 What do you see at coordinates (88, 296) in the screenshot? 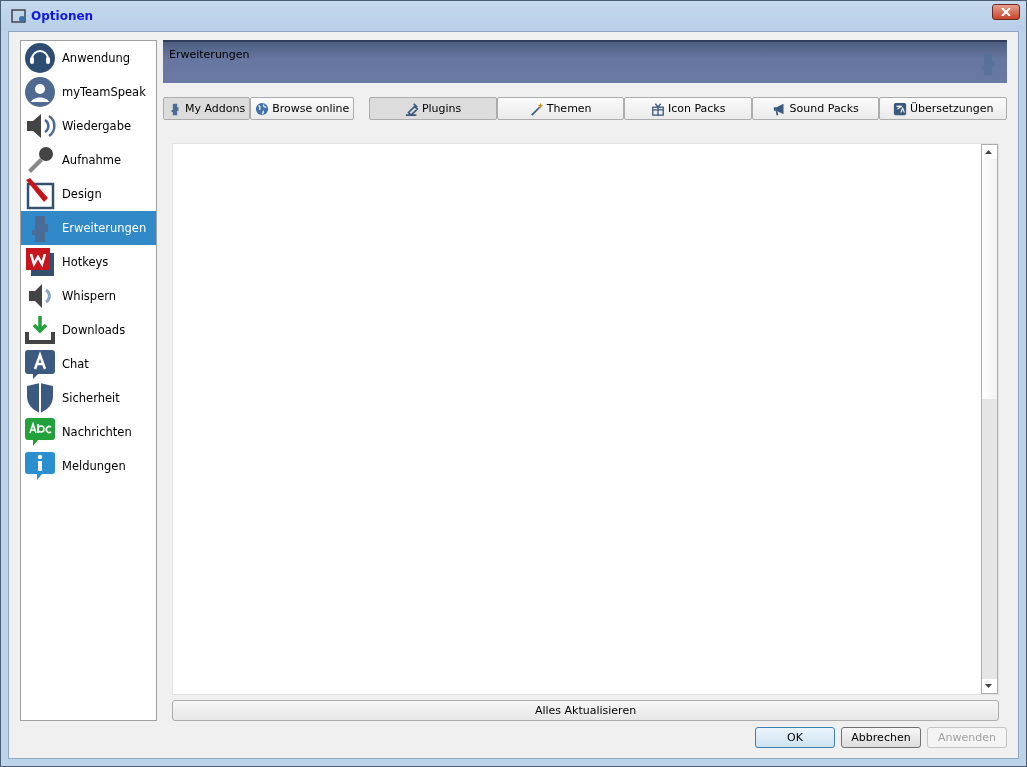
I see `category-item: Whispern` at bounding box center [88, 296].